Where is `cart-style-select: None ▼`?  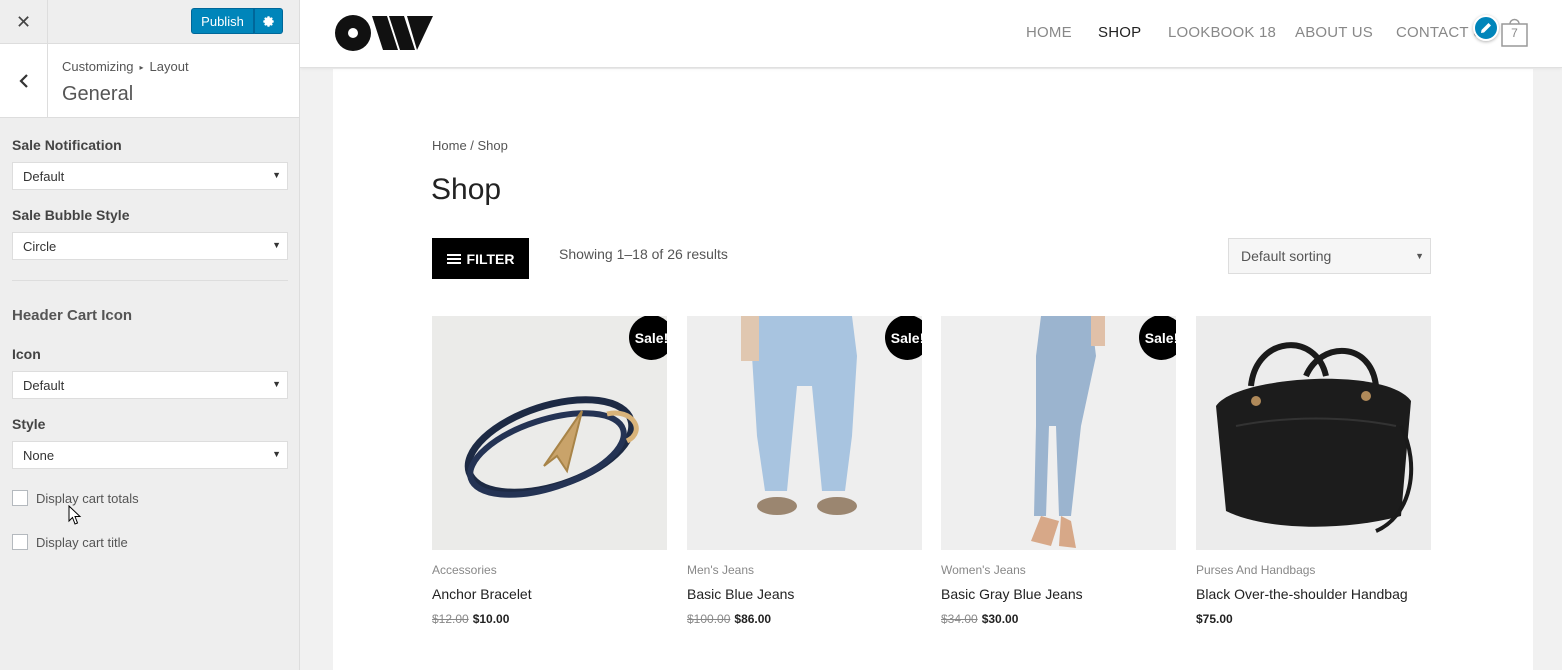
cart-style-select: None ▼ is located at coordinates (150, 455).